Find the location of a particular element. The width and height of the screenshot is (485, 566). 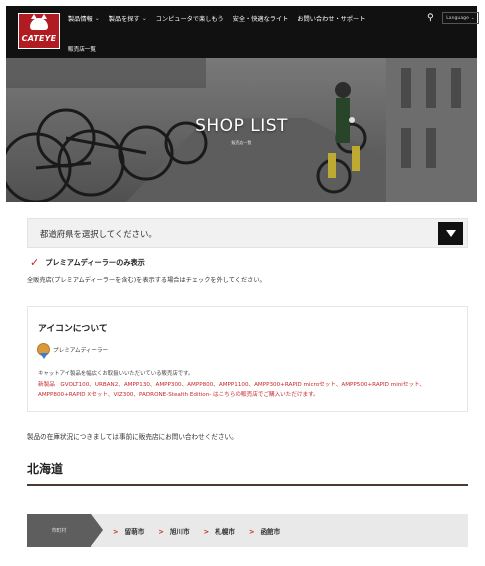

page-title: SHOP LIST is located at coordinates (241, 126).